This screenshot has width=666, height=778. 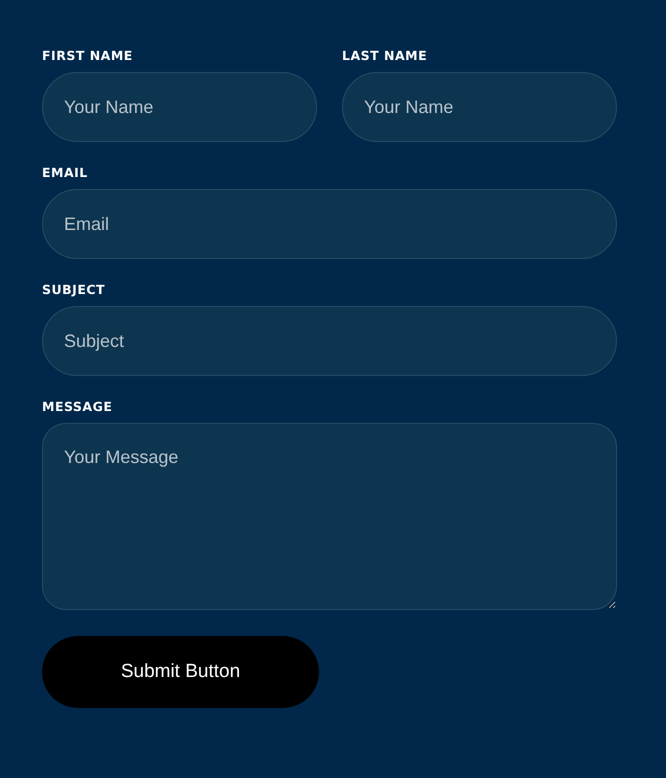 I want to click on field-label: EMAIL, so click(x=65, y=173).